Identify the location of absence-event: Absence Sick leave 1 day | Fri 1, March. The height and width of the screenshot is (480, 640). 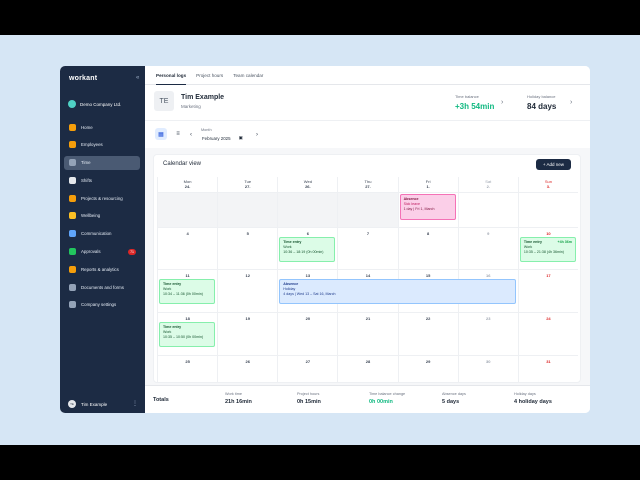
(427, 207).